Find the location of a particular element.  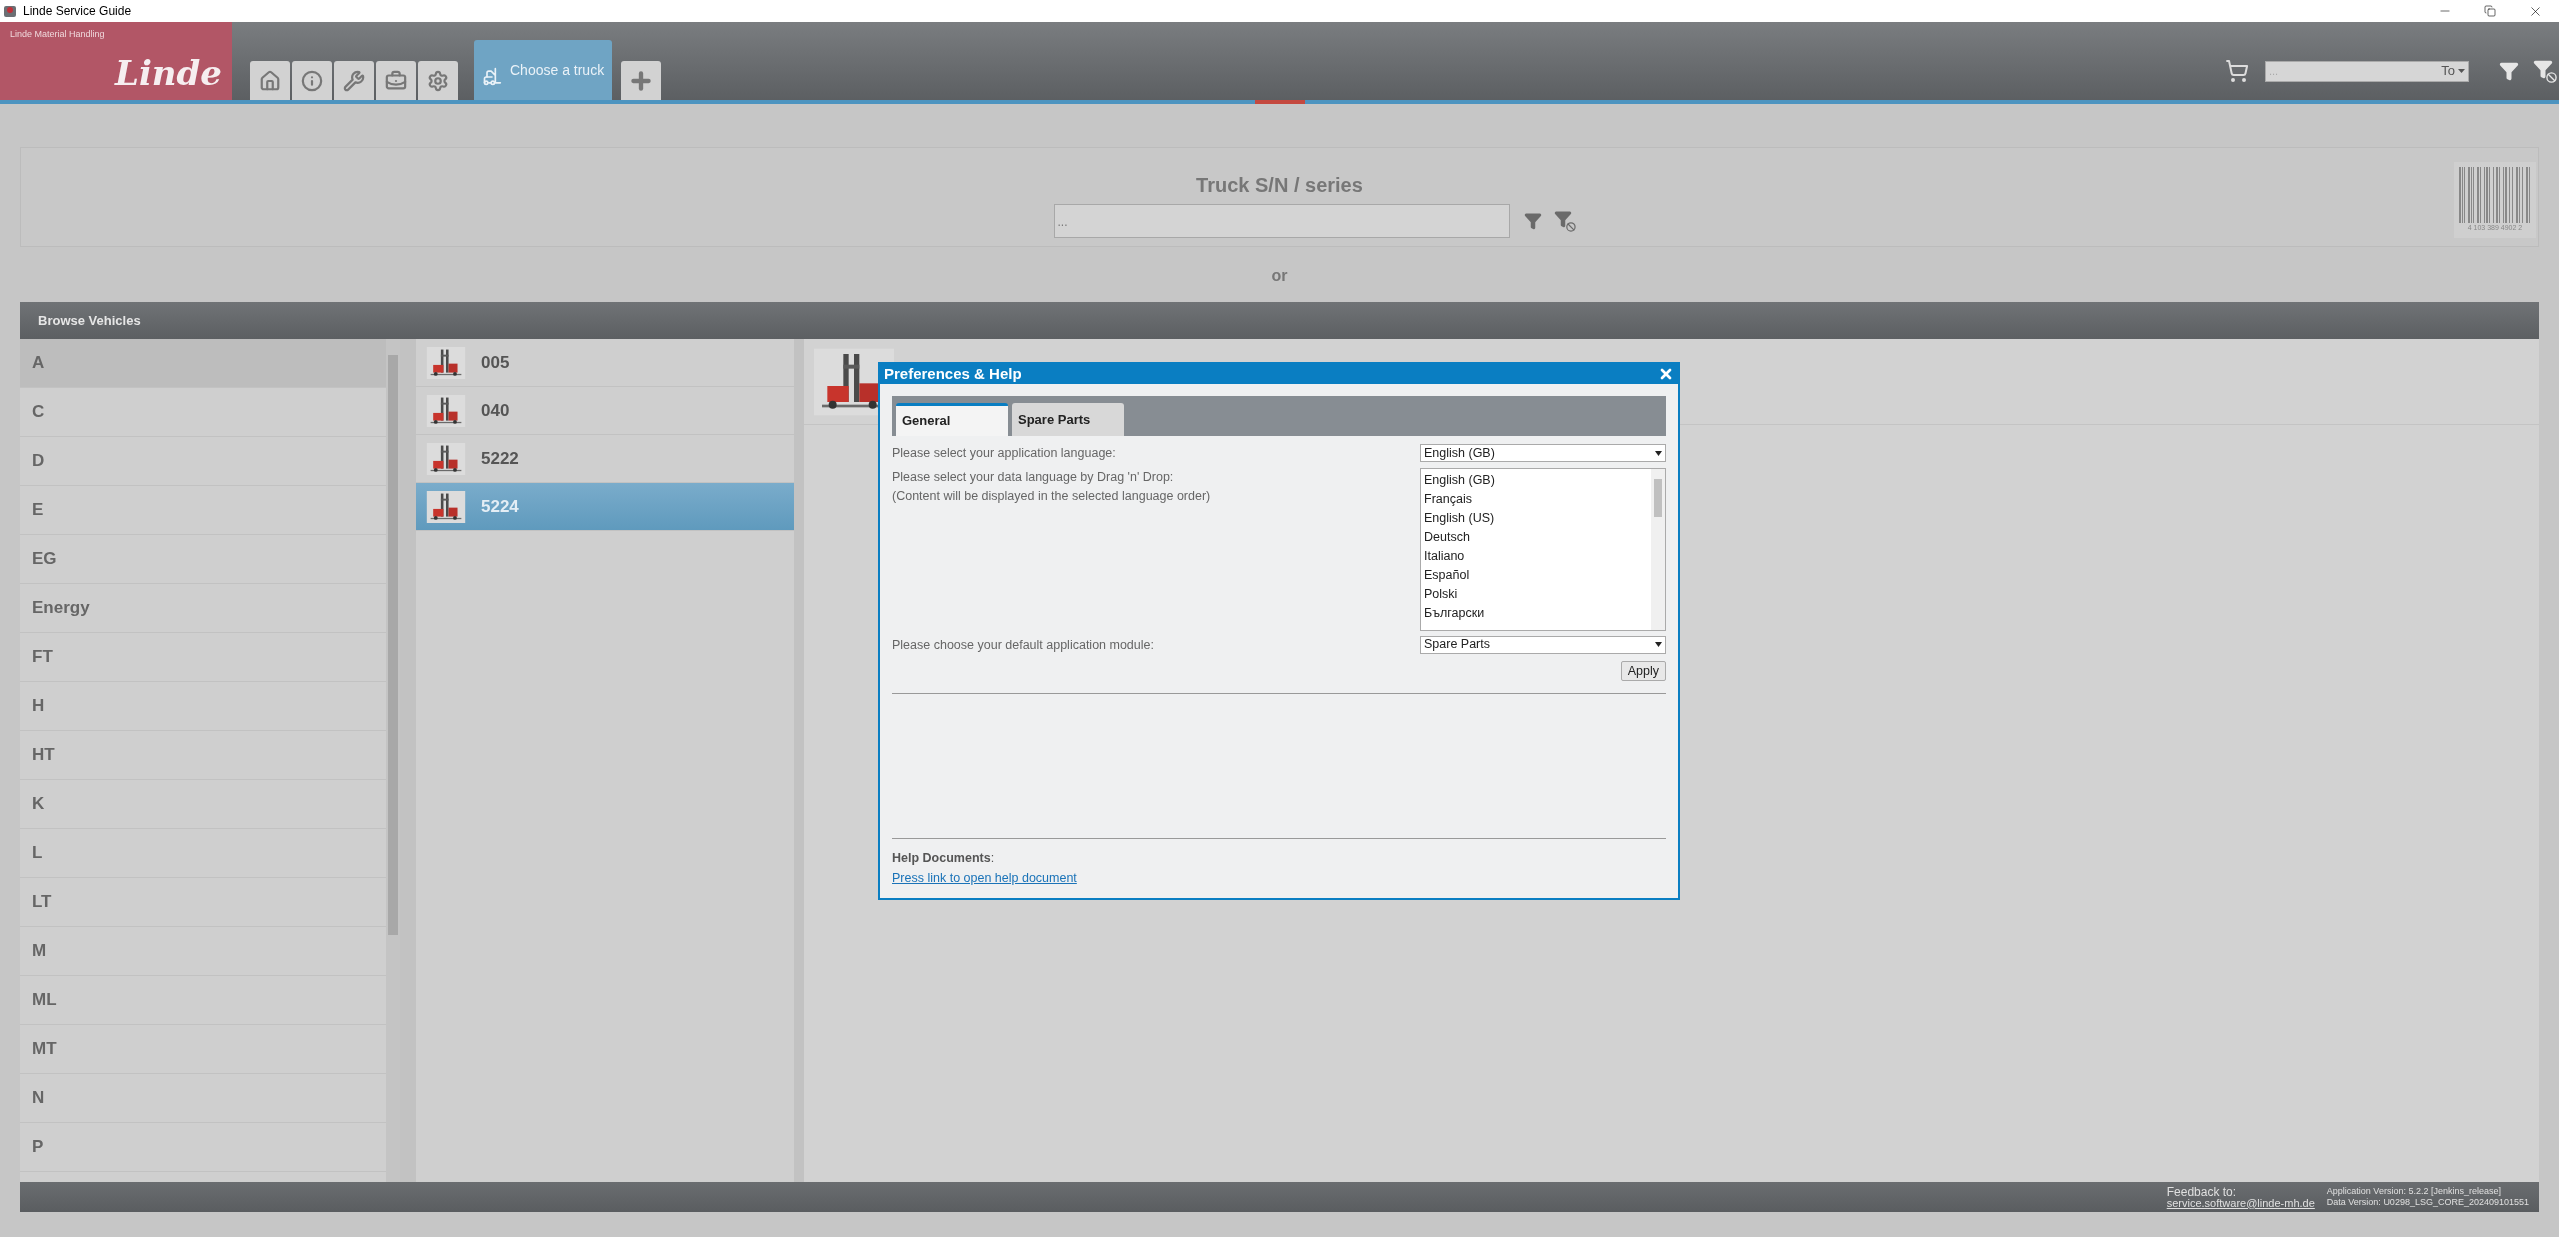

data-language-note: (Content will be displayed in the selected language order) is located at coordinates (1051, 496).